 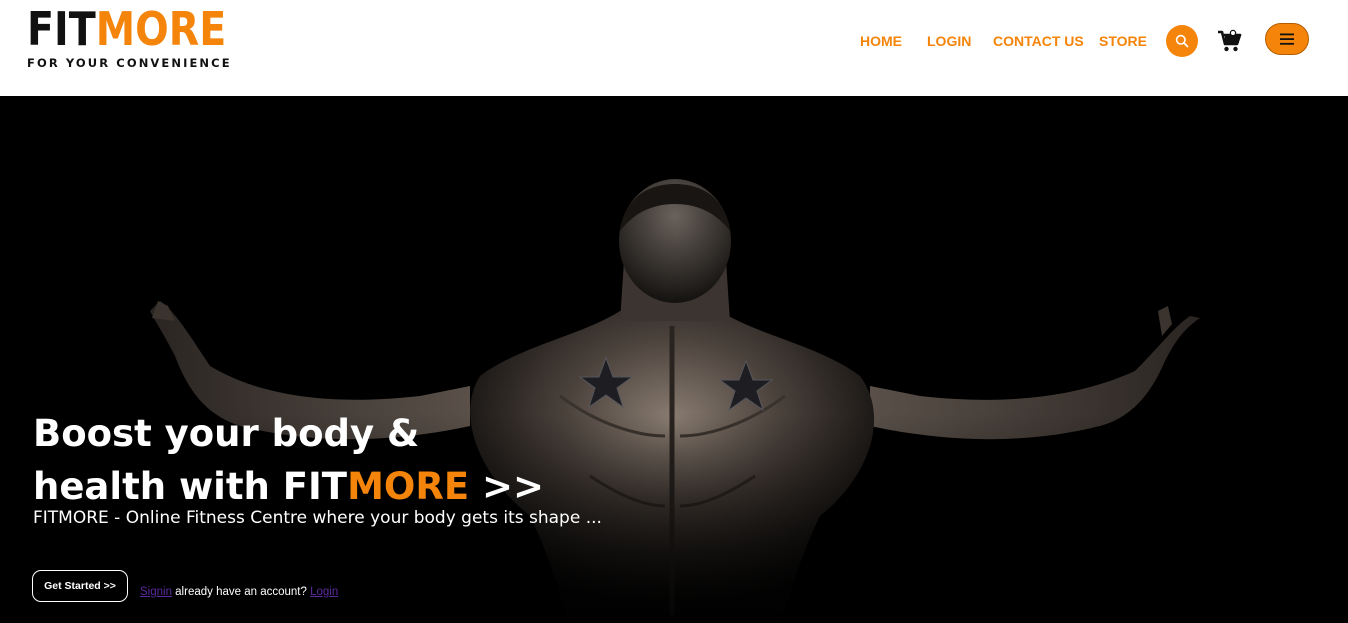 I want to click on logo-more: MORE, so click(x=161, y=29).